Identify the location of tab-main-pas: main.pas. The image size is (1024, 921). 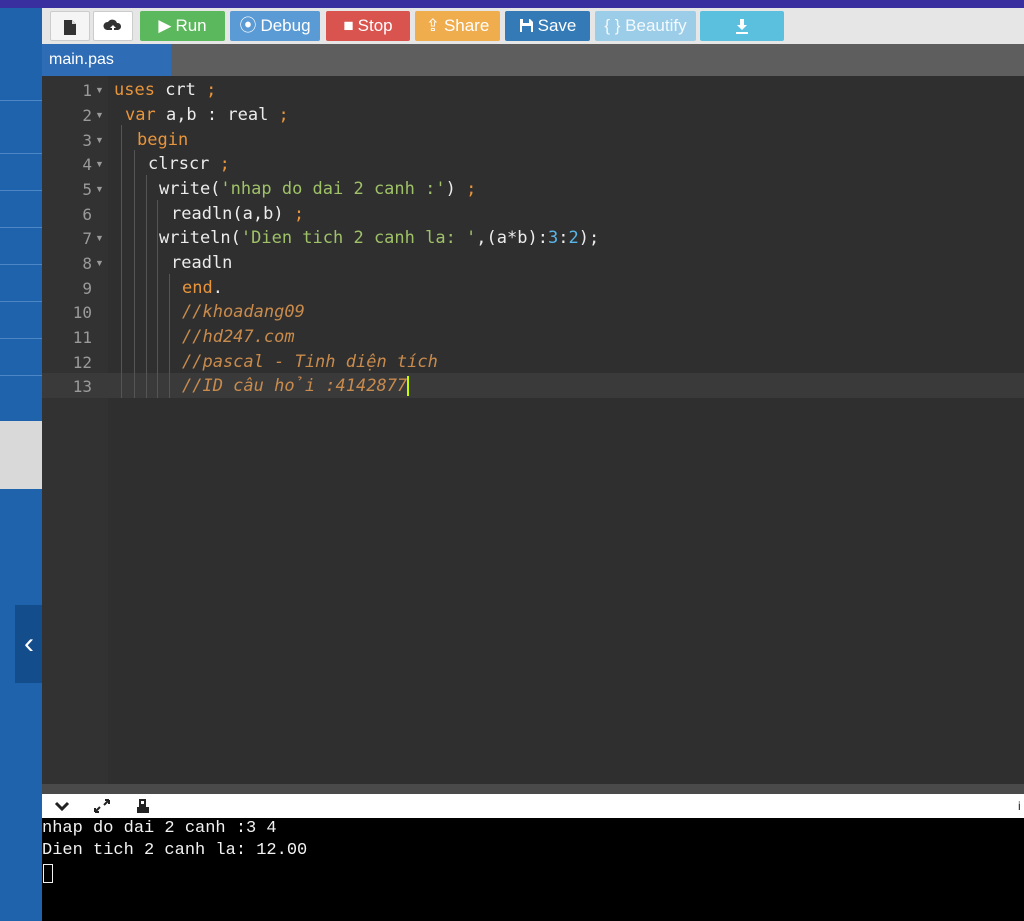
(106, 60).